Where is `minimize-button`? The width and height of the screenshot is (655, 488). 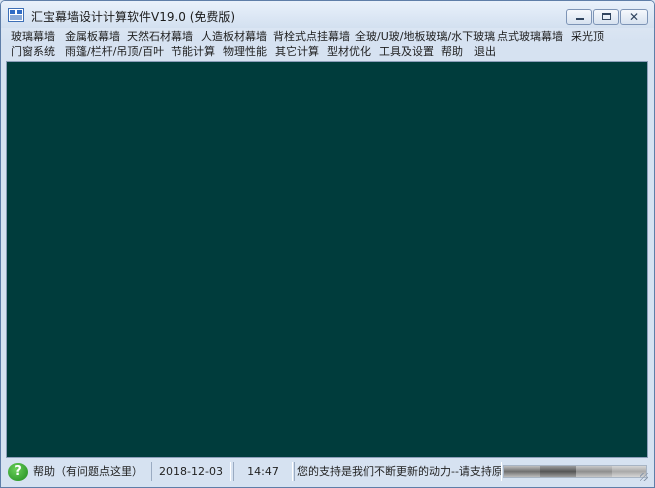 minimize-button is located at coordinates (579, 17).